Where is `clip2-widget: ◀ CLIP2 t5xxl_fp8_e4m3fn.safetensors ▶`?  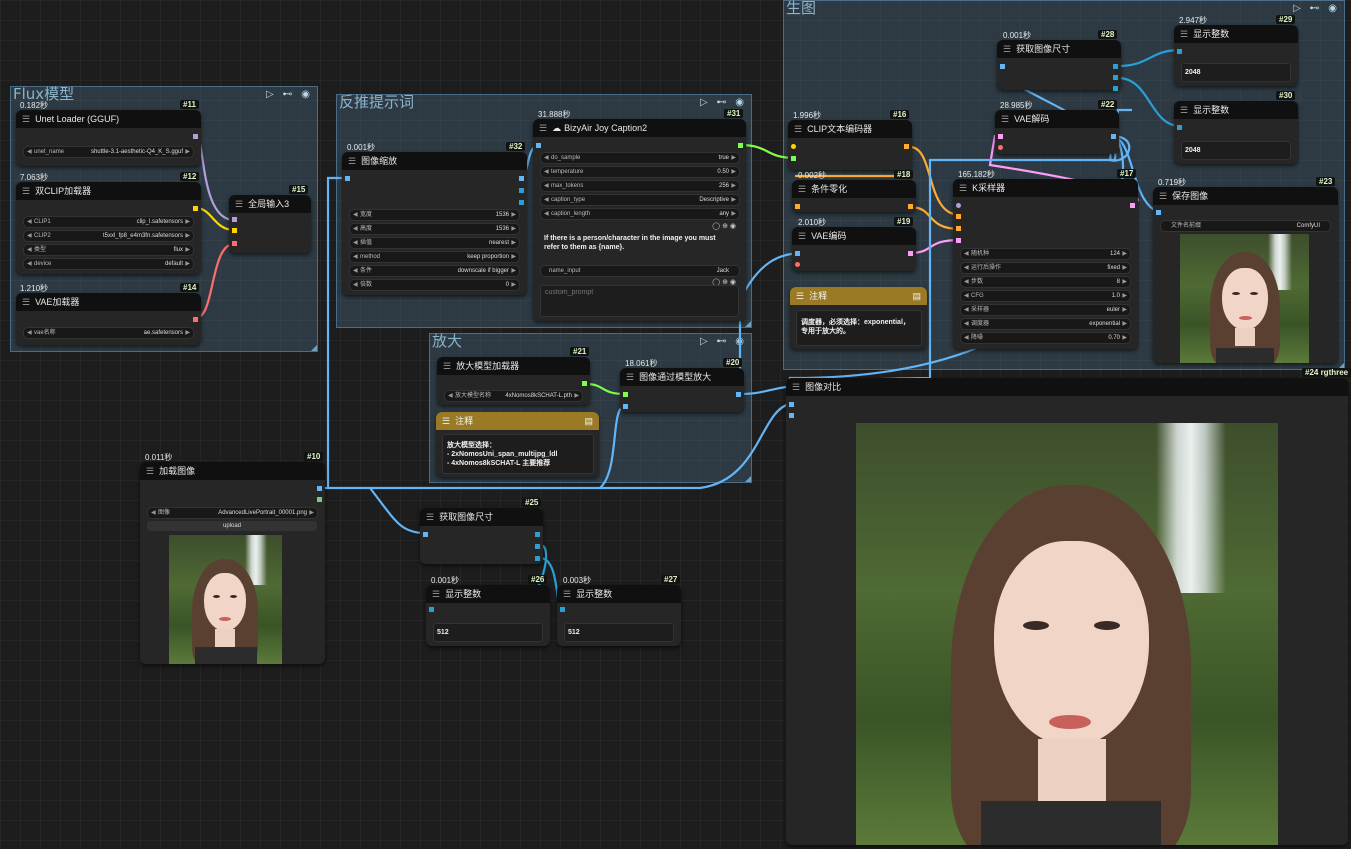
clip2-widget: ◀ CLIP2 t5xxl_fp8_e4m3fn.safetensors ▶ is located at coordinates (108, 236).